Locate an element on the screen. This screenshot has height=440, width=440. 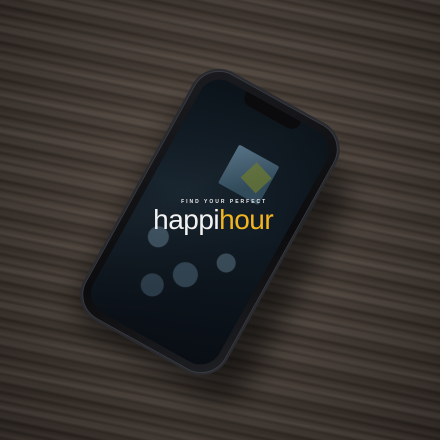
app-logo: happihour is located at coordinates (213, 219).